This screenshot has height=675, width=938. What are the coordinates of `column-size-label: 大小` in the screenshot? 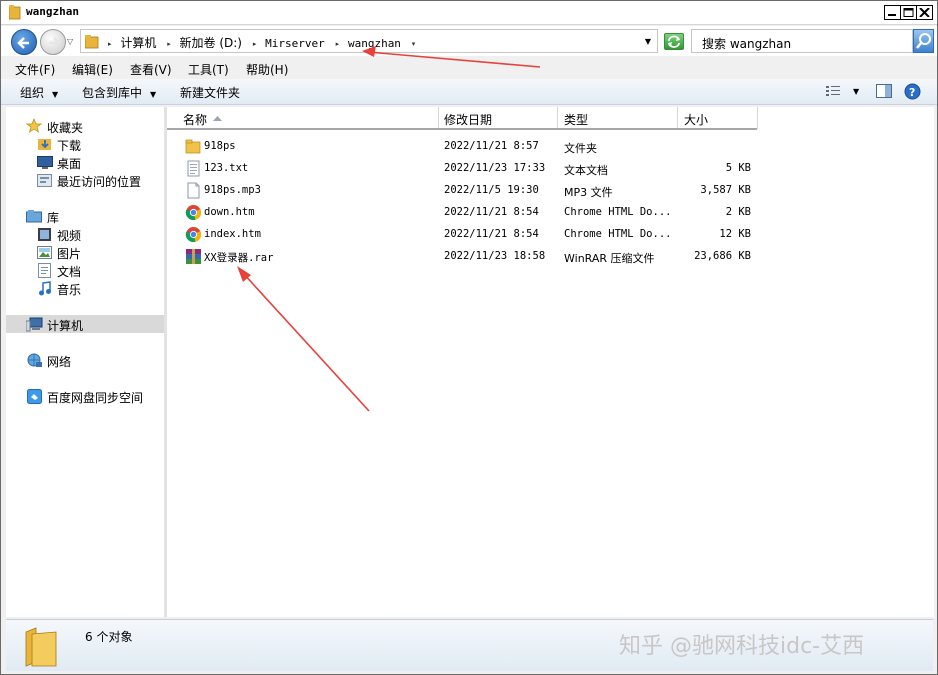 It's located at (696, 120).